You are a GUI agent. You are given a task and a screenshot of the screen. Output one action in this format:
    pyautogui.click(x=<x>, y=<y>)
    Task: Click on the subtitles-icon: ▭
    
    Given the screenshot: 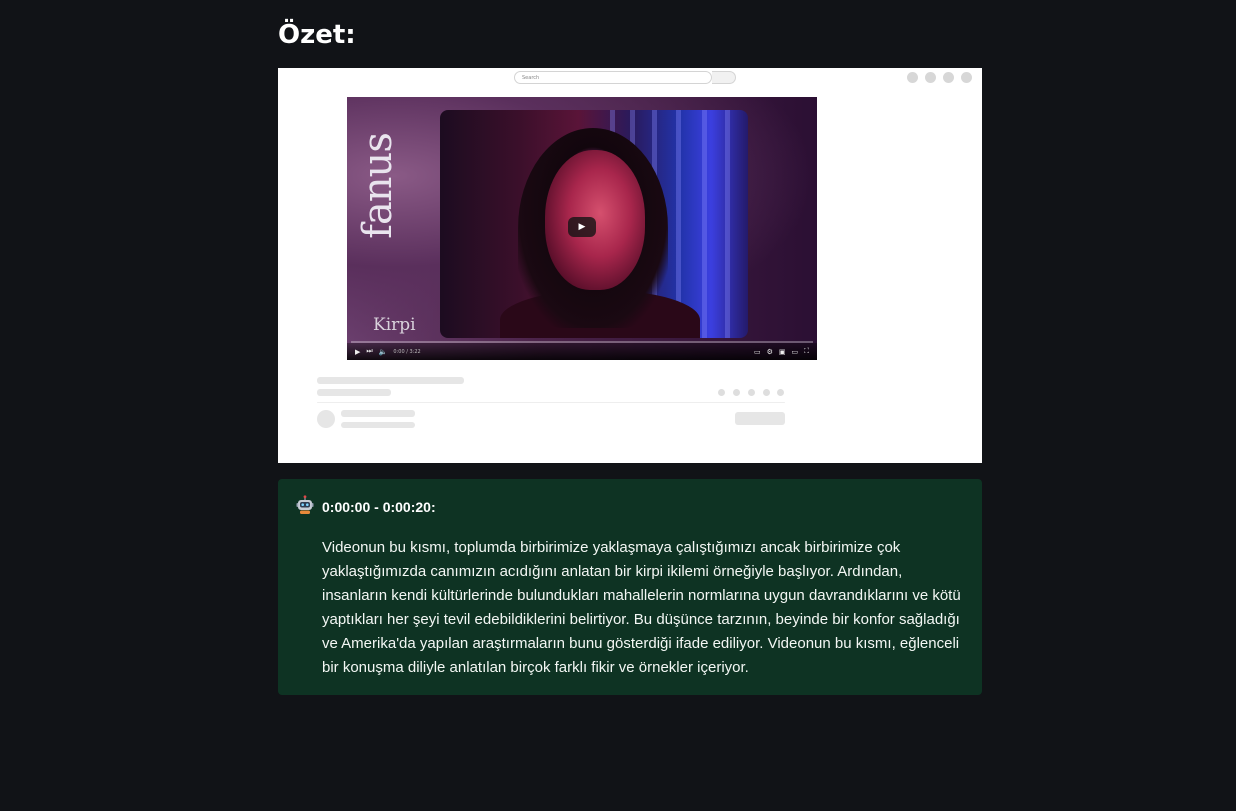 What is the action you would take?
    pyautogui.click(x=757, y=351)
    